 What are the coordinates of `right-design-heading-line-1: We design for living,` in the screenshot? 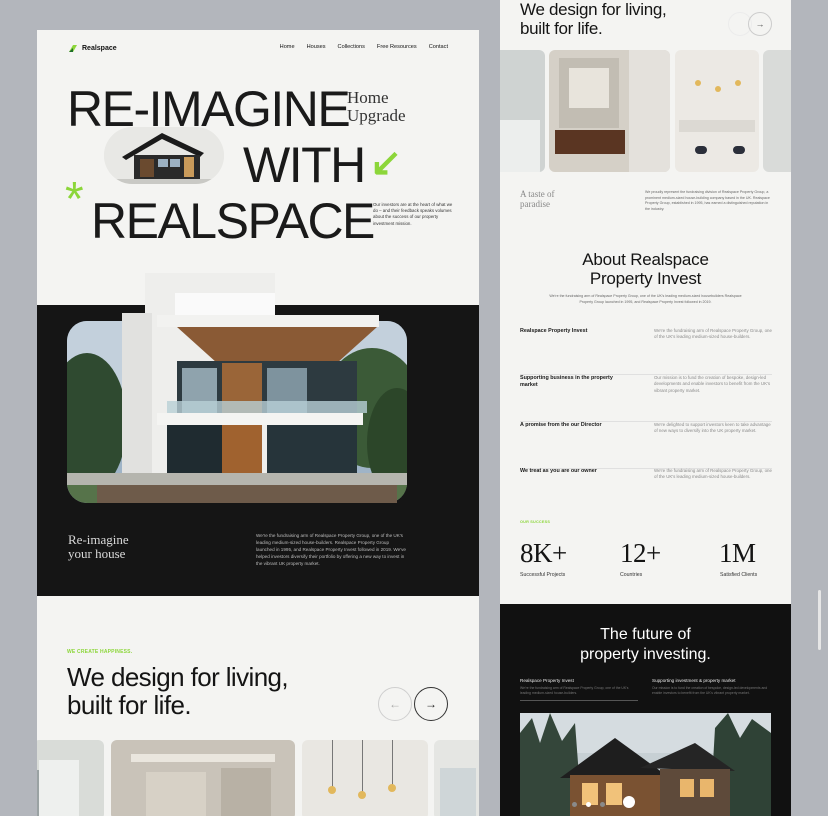 It's located at (593, 9).